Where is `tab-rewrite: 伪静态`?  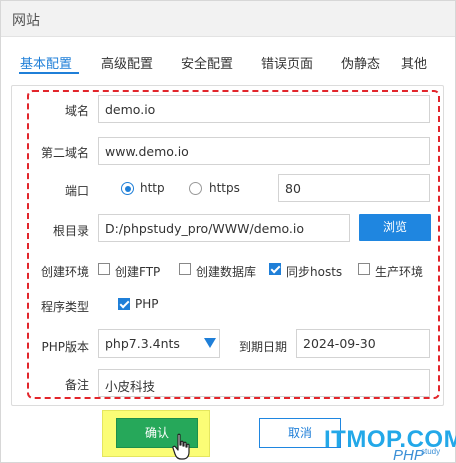 tab-rewrite: 伪静态 is located at coordinates (360, 62).